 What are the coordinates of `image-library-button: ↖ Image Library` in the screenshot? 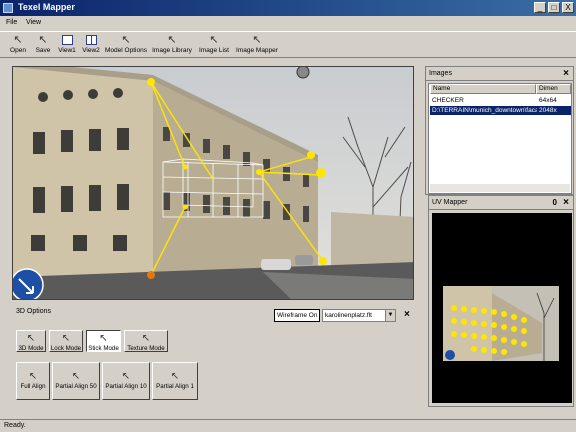 It's located at (172, 45).